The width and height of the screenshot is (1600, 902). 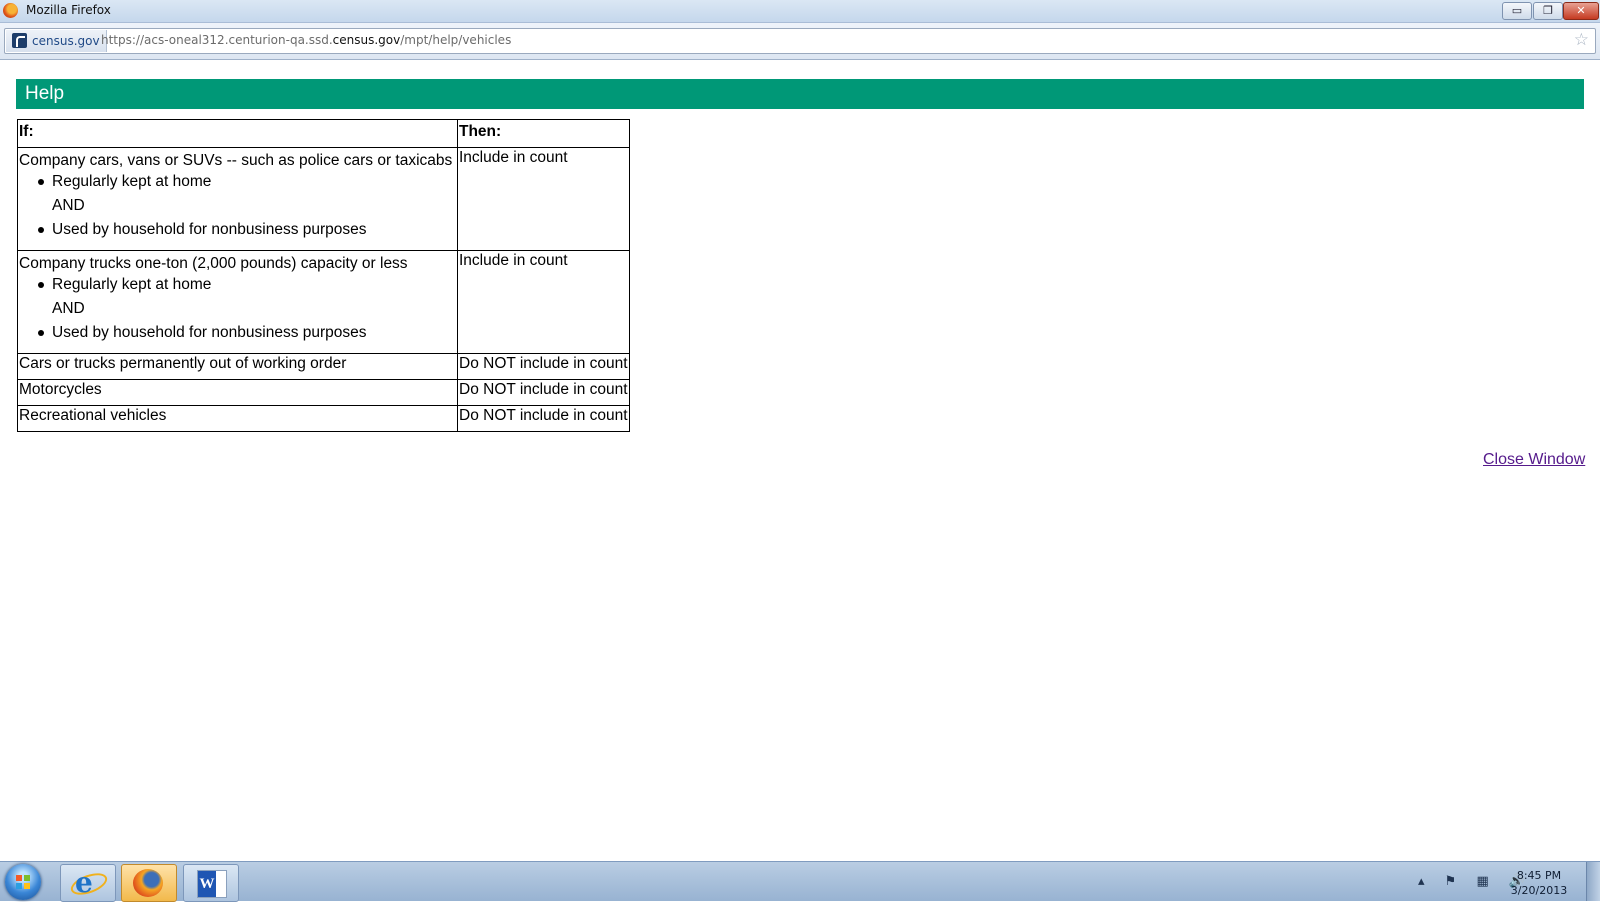 What do you see at coordinates (207, 884) in the screenshot?
I see `word-letter: W` at bounding box center [207, 884].